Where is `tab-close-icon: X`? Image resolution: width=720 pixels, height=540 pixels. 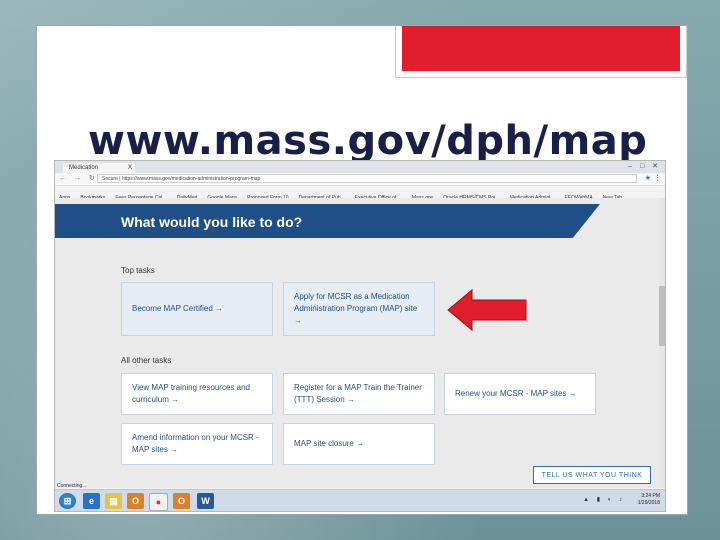 tab-close-icon: X is located at coordinates (130, 168).